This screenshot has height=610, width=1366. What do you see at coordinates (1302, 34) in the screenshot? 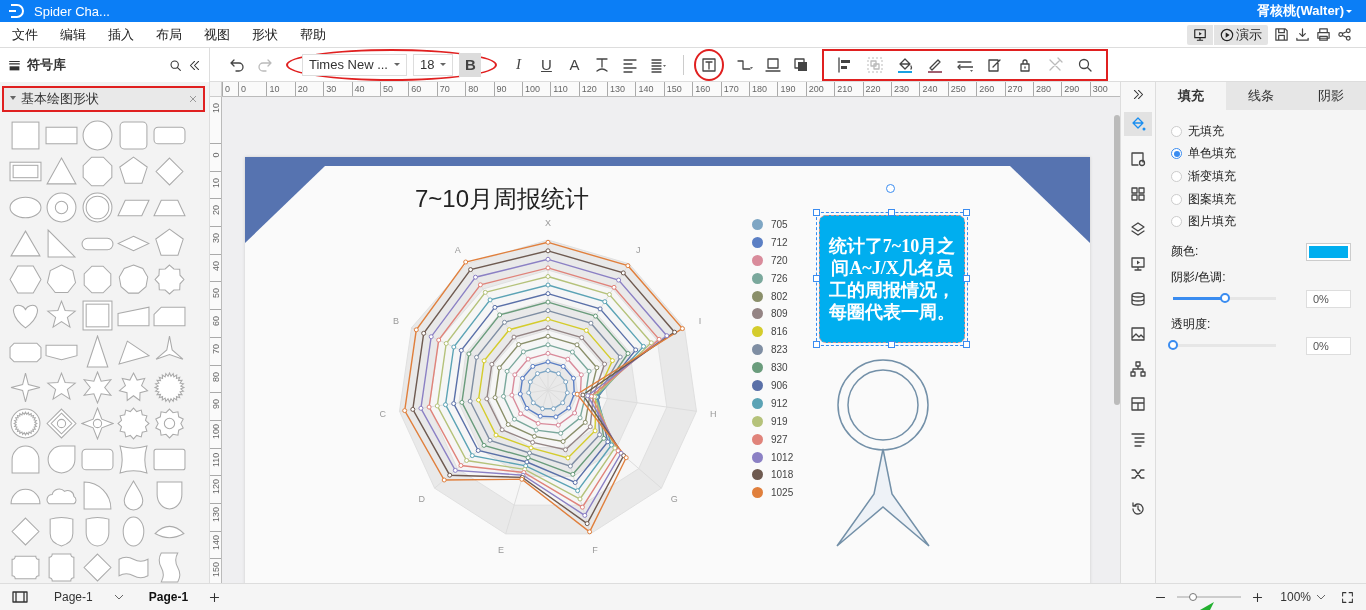
I see `download-icon` at bounding box center [1302, 34].